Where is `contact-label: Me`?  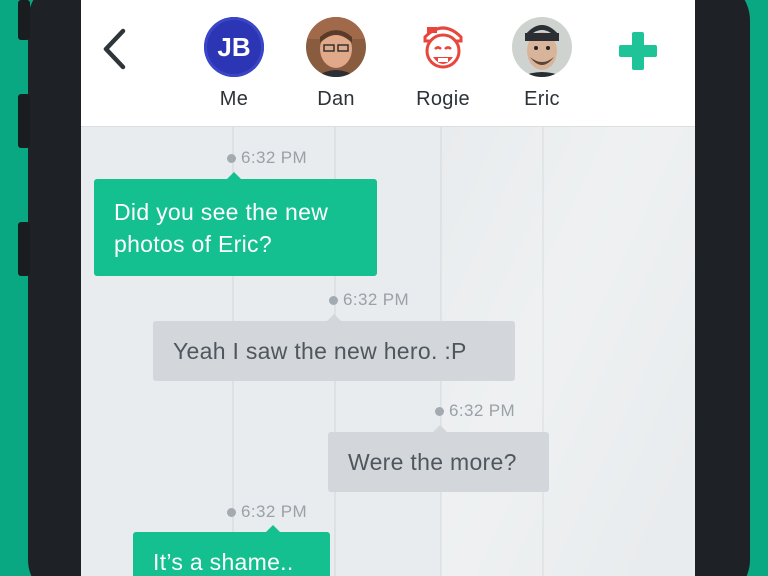 contact-label: Me is located at coordinates (234, 99).